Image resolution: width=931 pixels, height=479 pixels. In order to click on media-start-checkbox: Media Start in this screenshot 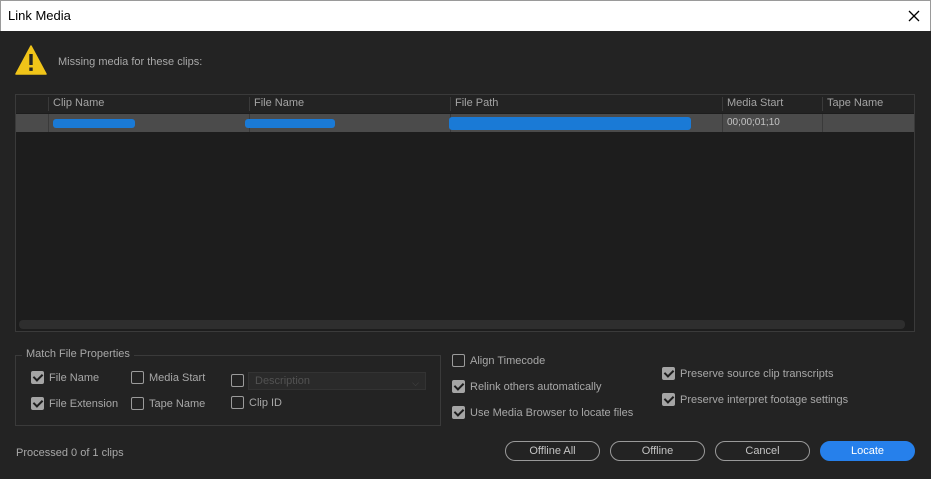, I will do `click(168, 377)`.